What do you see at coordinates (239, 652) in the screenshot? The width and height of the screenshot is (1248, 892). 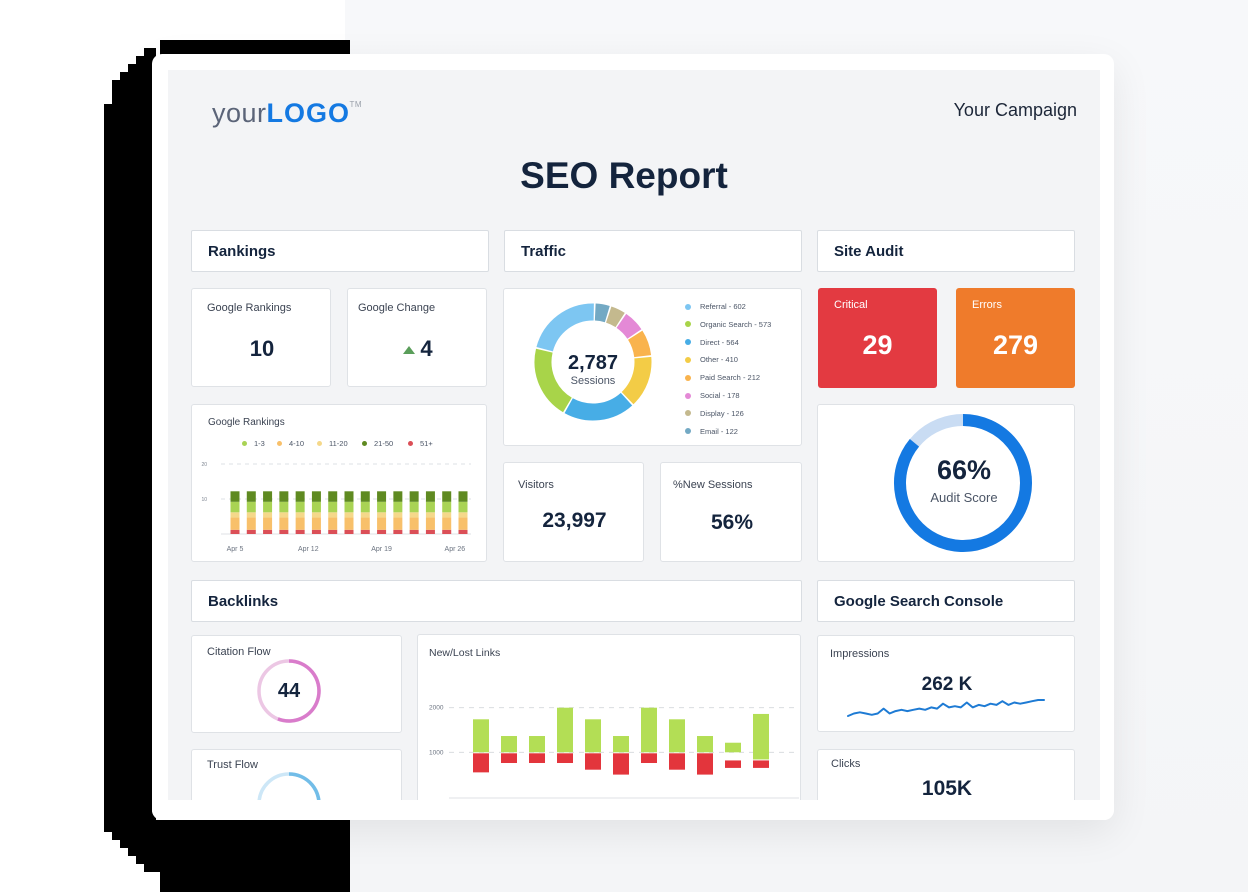 I see `kpi-label: Citation Flow` at bounding box center [239, 652].